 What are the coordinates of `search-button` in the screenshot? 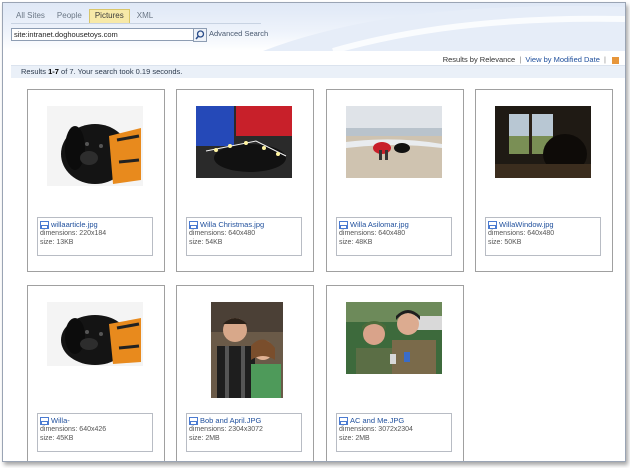 It's located at (200, 35).